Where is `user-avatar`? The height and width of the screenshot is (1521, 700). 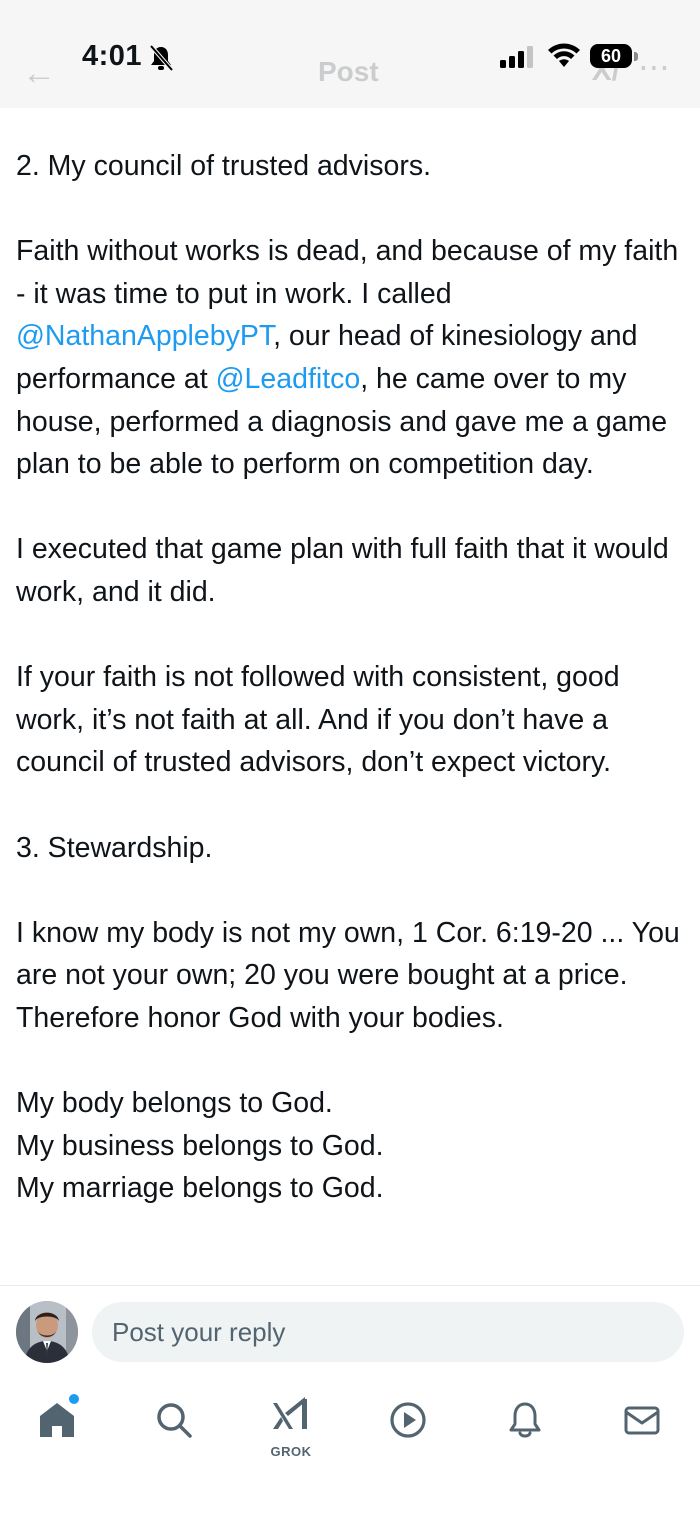
user-avatar is located at coordinates (47, 1332).